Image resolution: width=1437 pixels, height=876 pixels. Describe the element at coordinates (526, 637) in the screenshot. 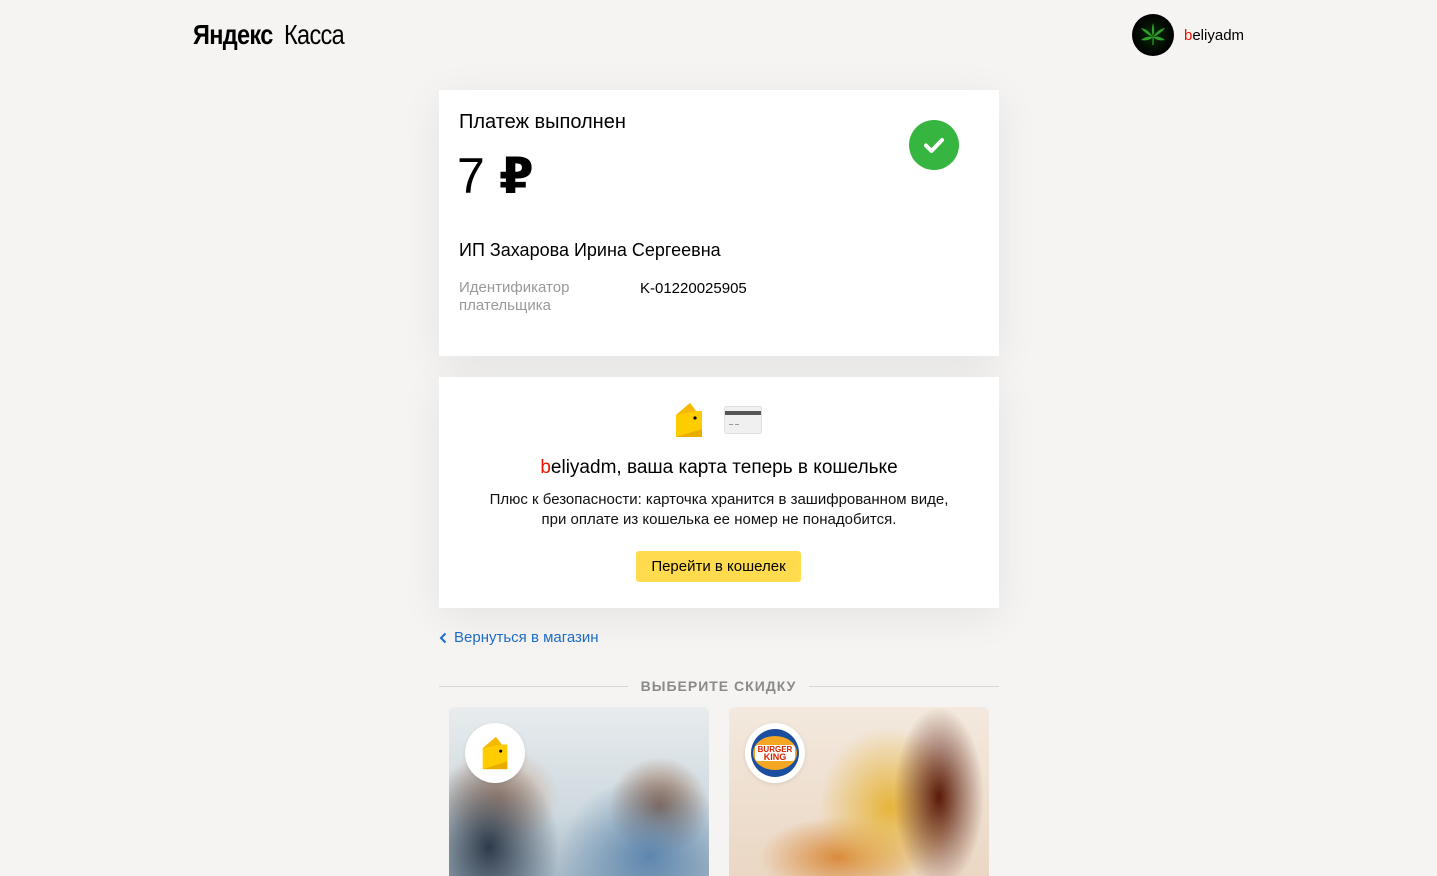

I see `back-to-shop-label: Вернуться в магазин` at that location.